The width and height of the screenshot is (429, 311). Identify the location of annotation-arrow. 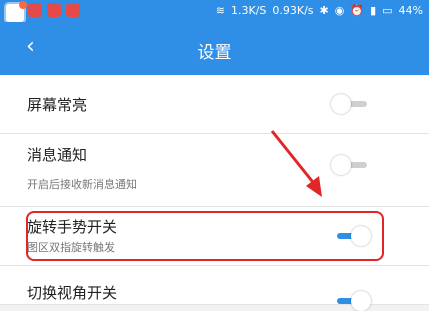
(296, 163).